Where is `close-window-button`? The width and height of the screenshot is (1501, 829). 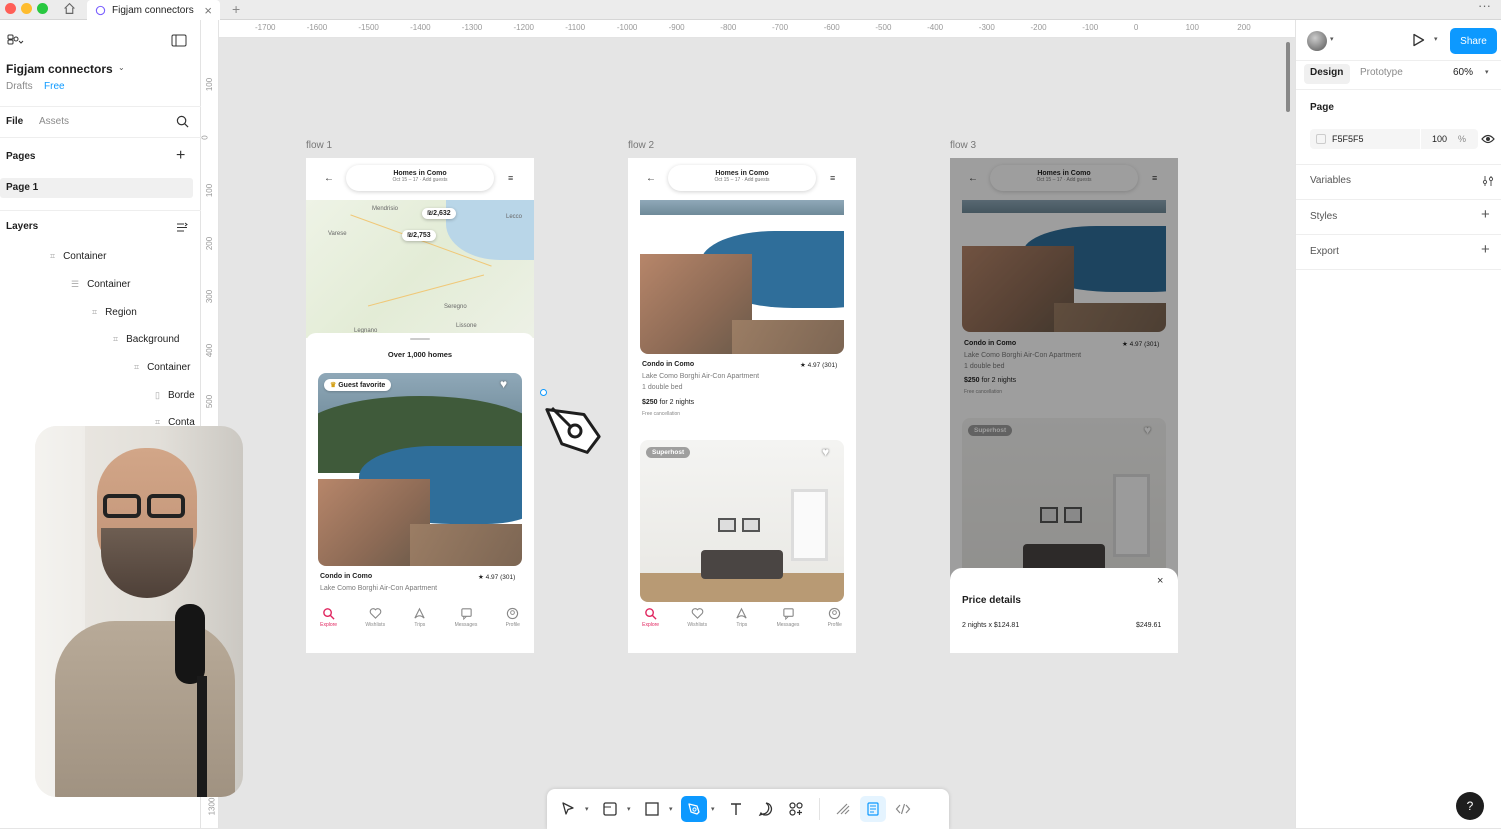 close-window-button is located at coordinates (10, 8).